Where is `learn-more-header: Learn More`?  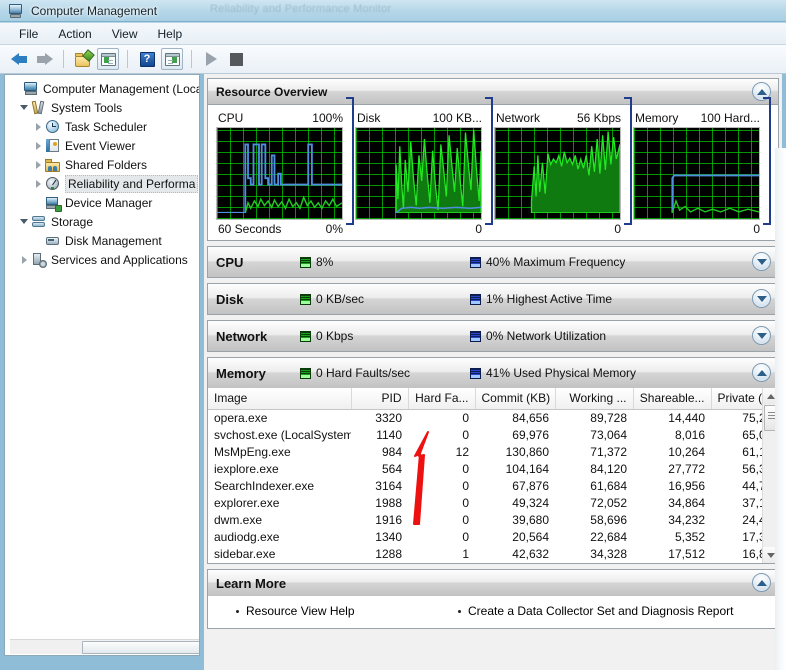 learn-more-header: Learn More is located at coordinates (493, 583).